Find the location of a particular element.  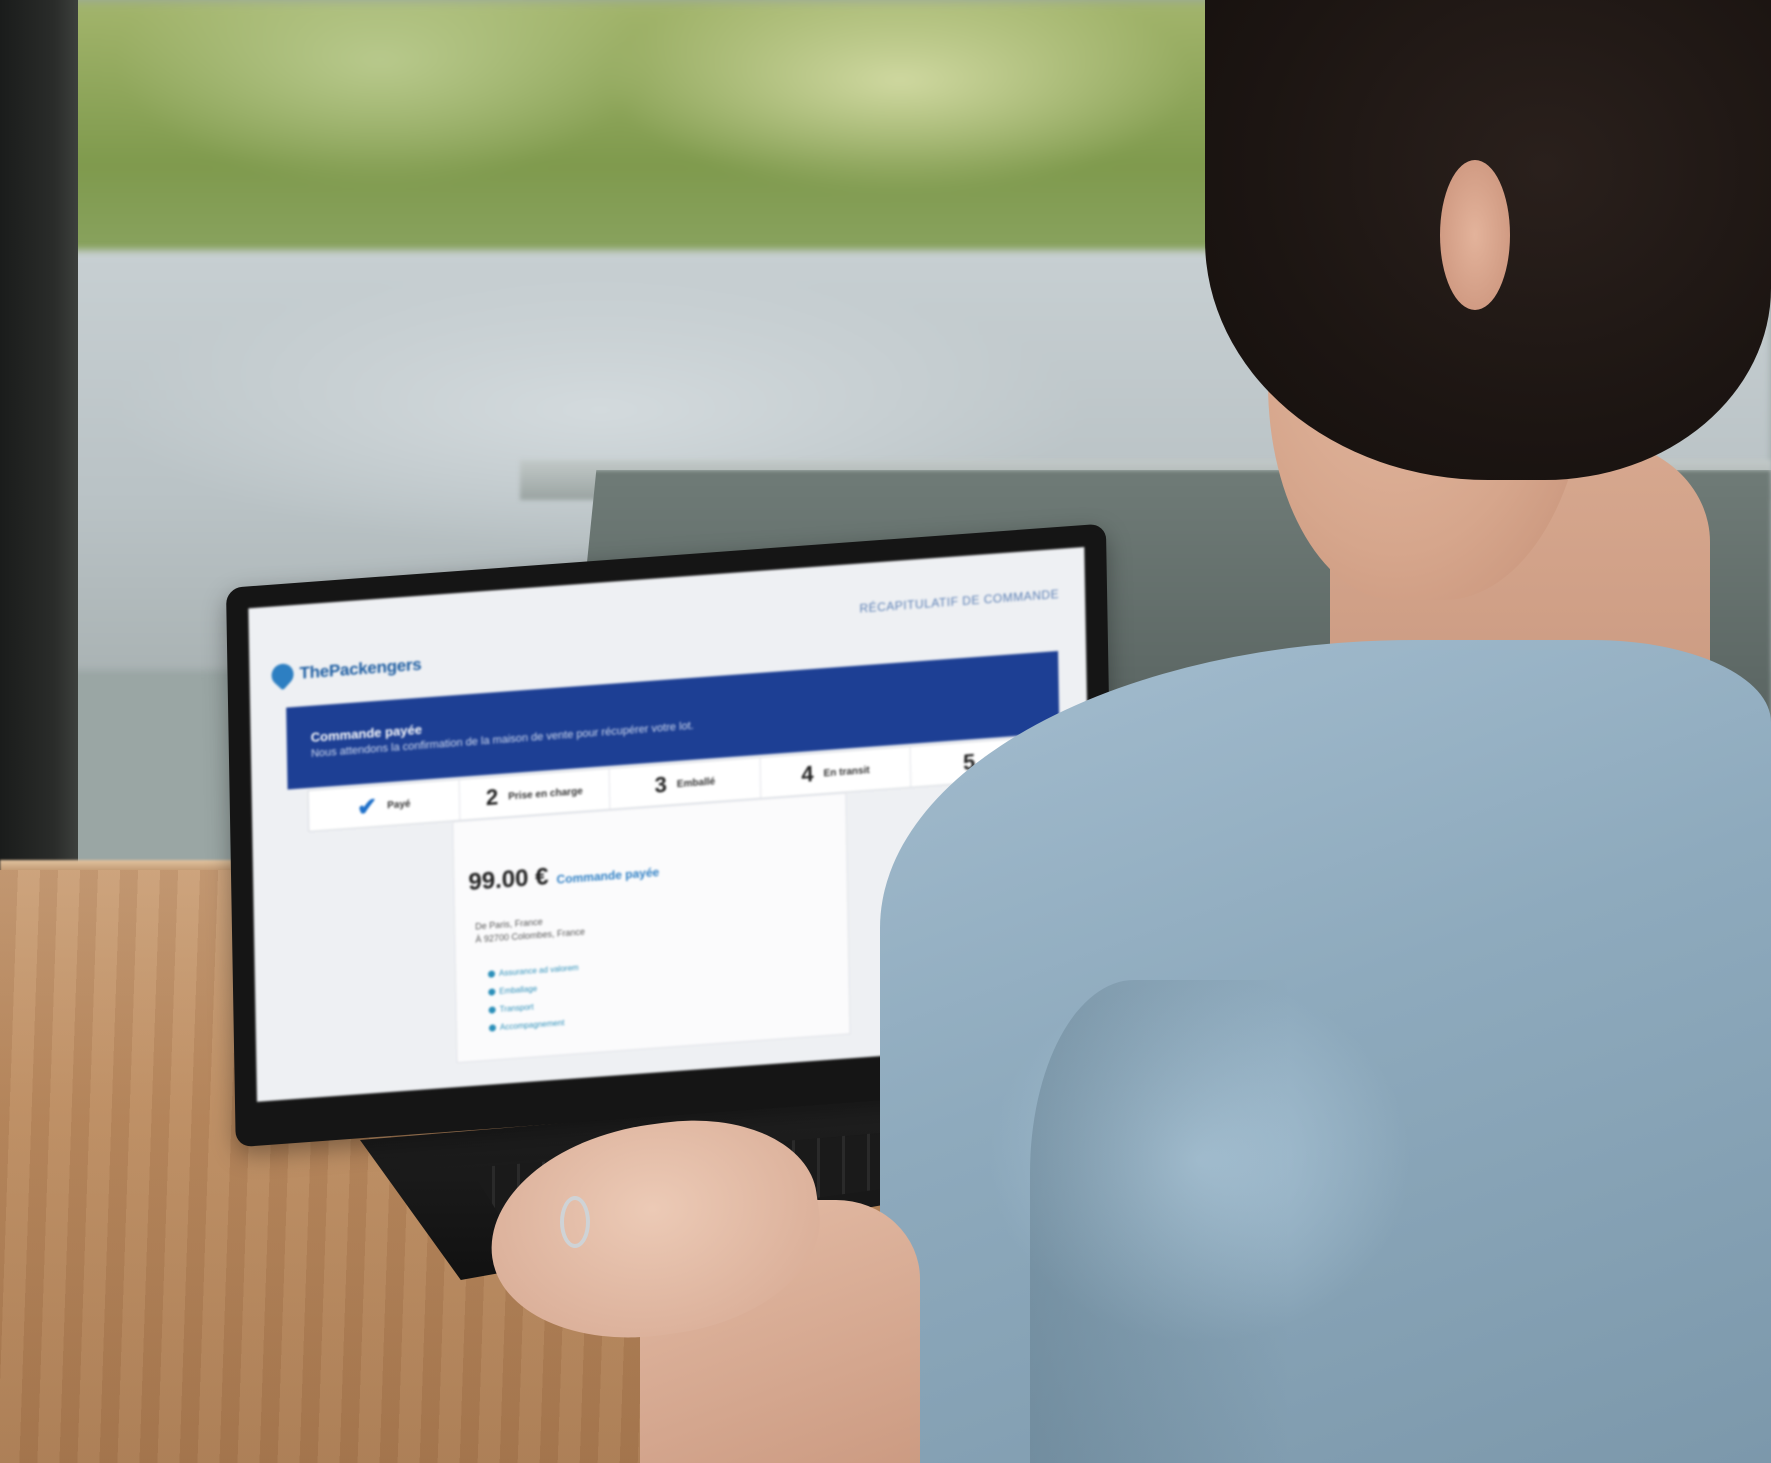

step-delivered: 5 Livré is located at coordinates (986, 761).